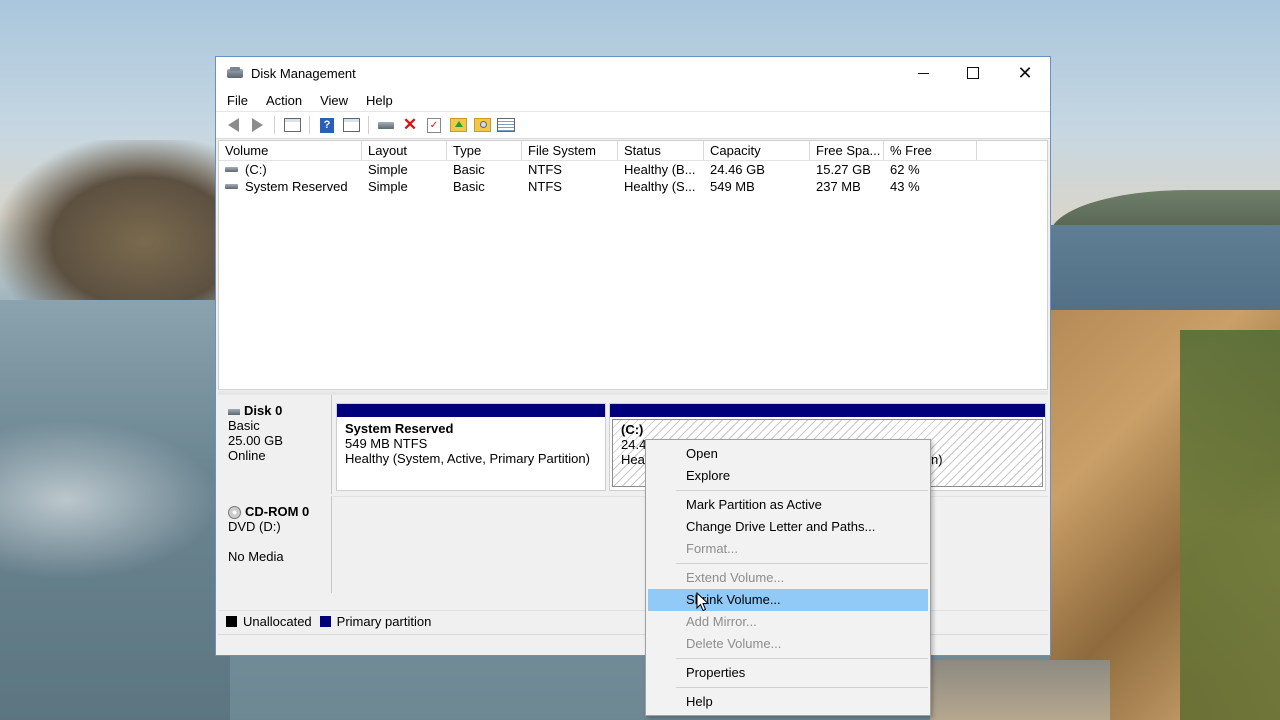 Image resolution: width=1280 pixels, height=720 pixels. What do you see at coordinates (290, 150) in the screenshot?
I see `column-header-volume: Volume` at bounding box center [290, 150].